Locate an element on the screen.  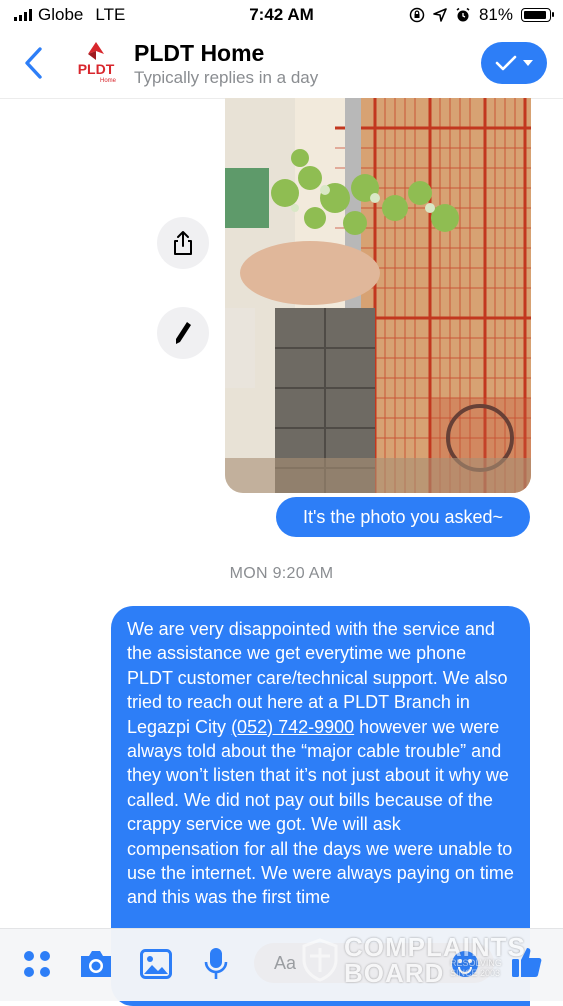
message-timestamp: MON 9:20 AM is located at coordinates (281, 573).